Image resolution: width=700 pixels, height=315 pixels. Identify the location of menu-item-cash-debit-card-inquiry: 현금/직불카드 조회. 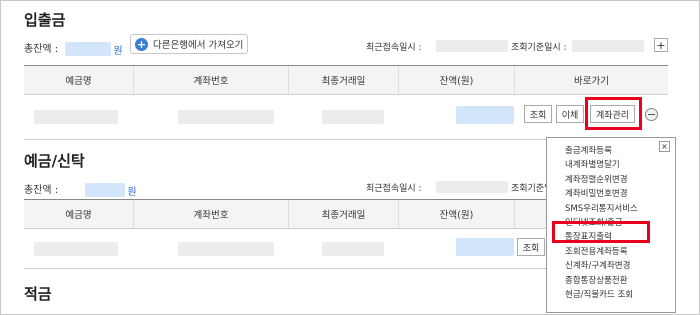
(620, 295).